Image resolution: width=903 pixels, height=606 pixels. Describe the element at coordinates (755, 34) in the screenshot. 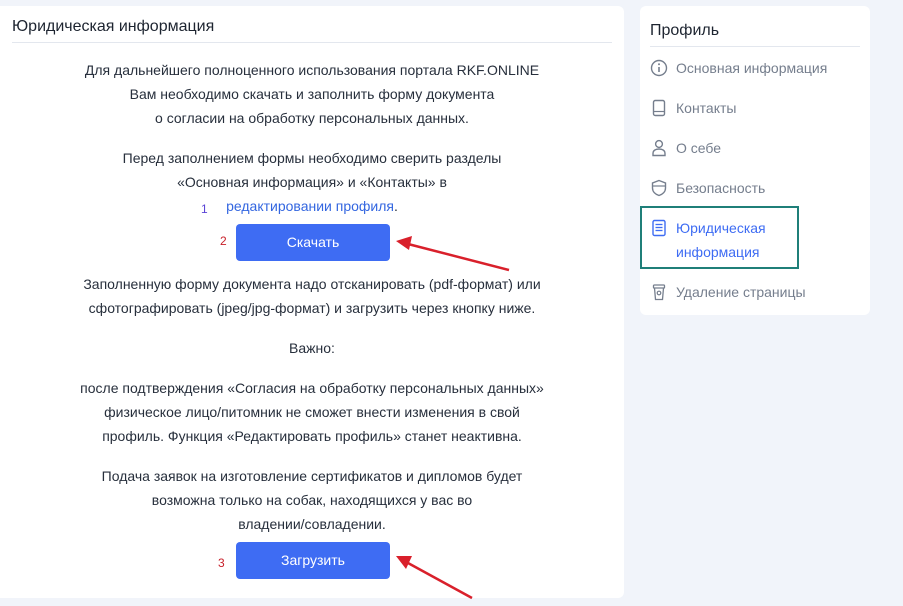

I see `sidebar-title: Профиль` at that location.